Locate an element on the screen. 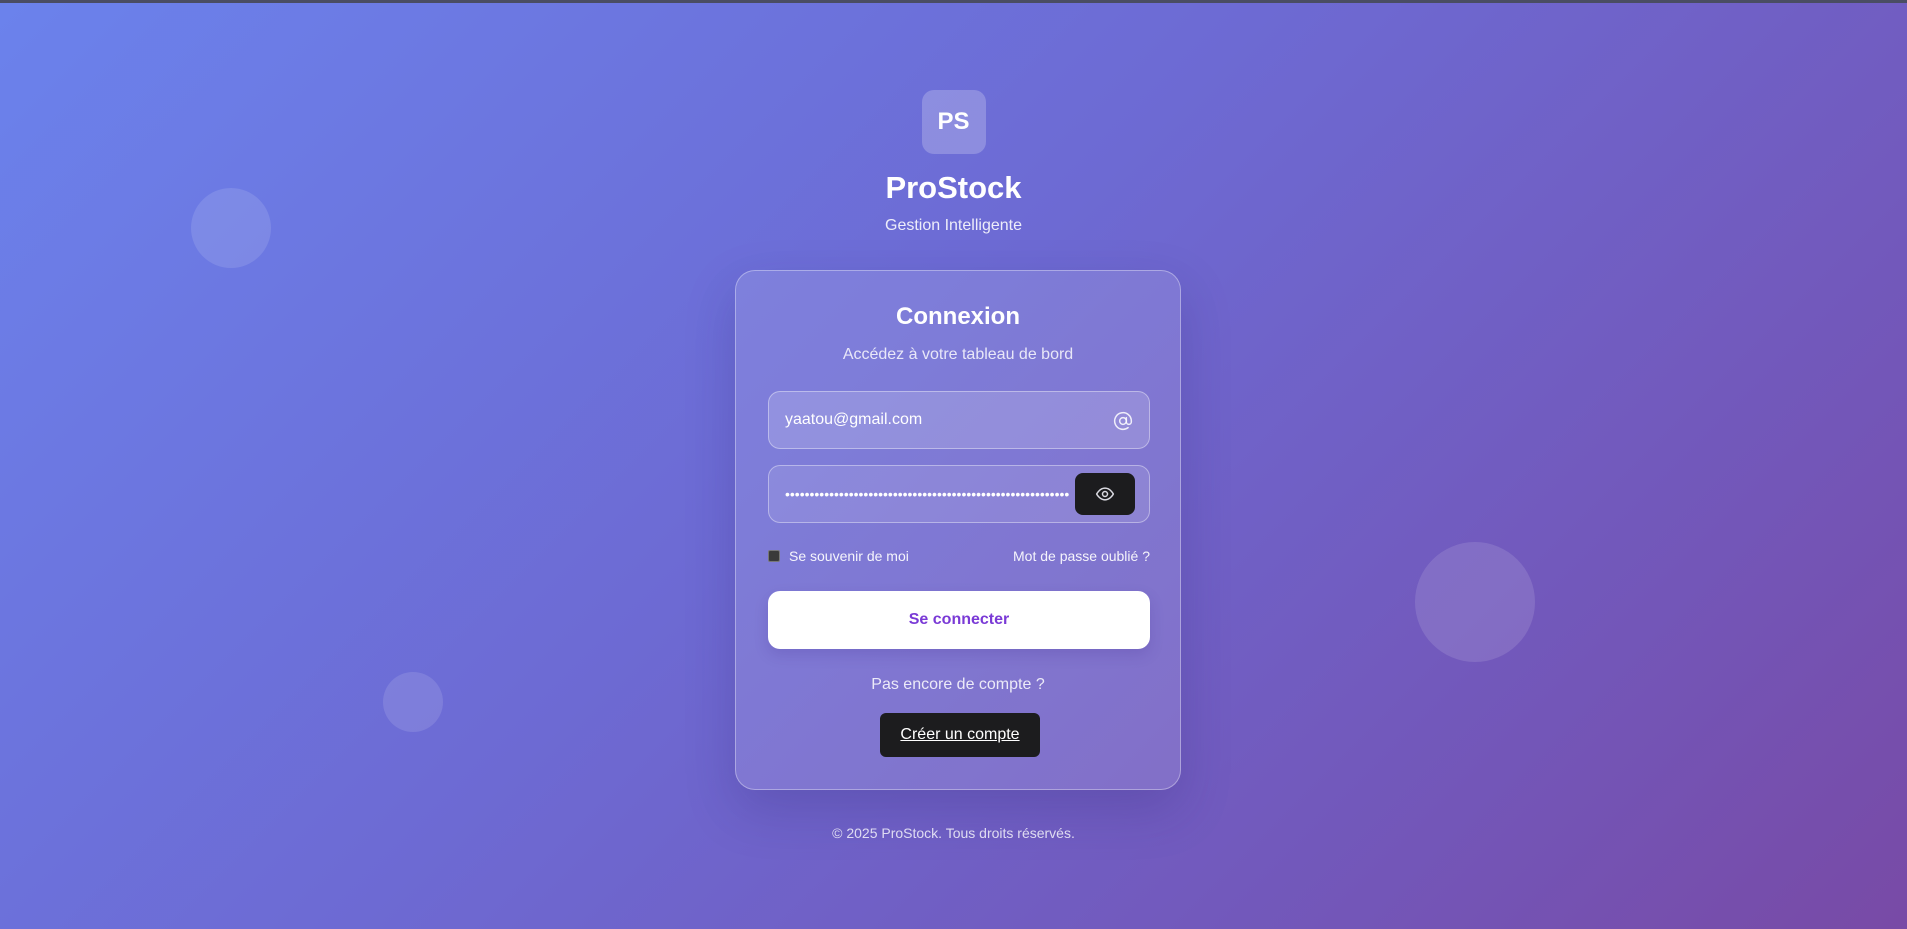  remember-me-label: Se souvenir de moi is located at coordinates (849, 556).